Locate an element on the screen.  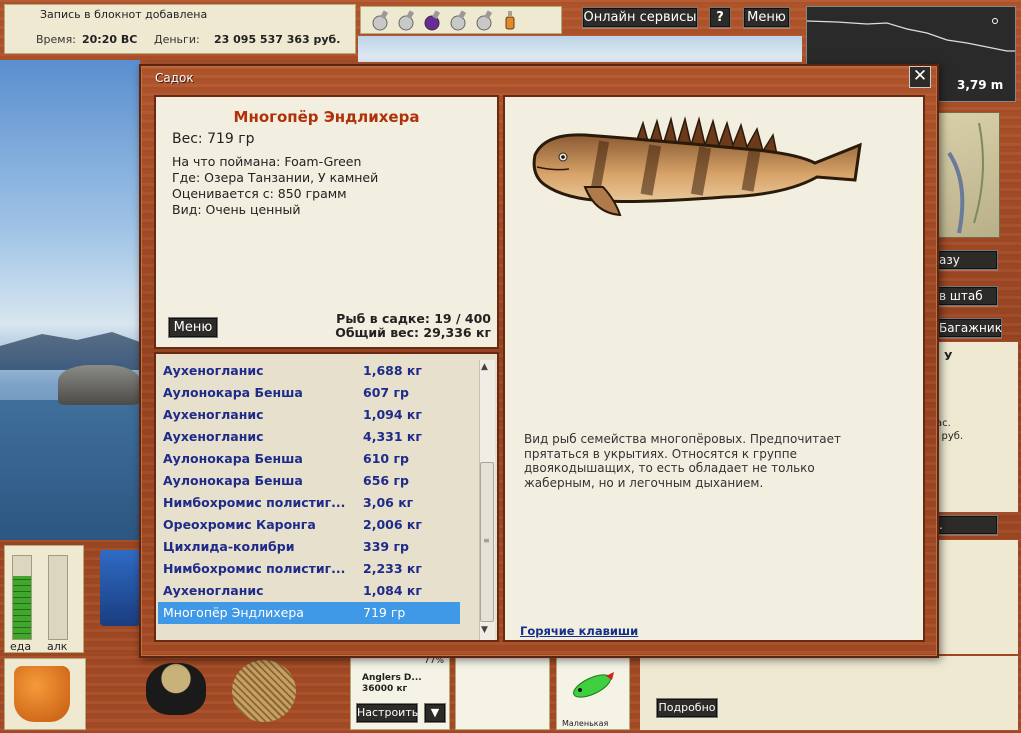
scene-sea is located at coordinates (70, 470).